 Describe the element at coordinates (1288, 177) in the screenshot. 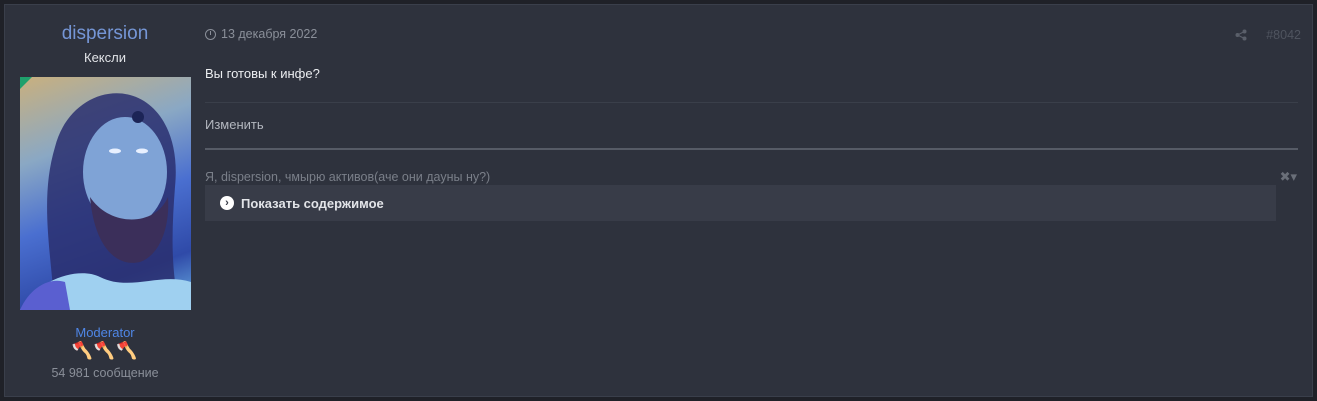

I see `signature-controls: ✖▾` at that location.